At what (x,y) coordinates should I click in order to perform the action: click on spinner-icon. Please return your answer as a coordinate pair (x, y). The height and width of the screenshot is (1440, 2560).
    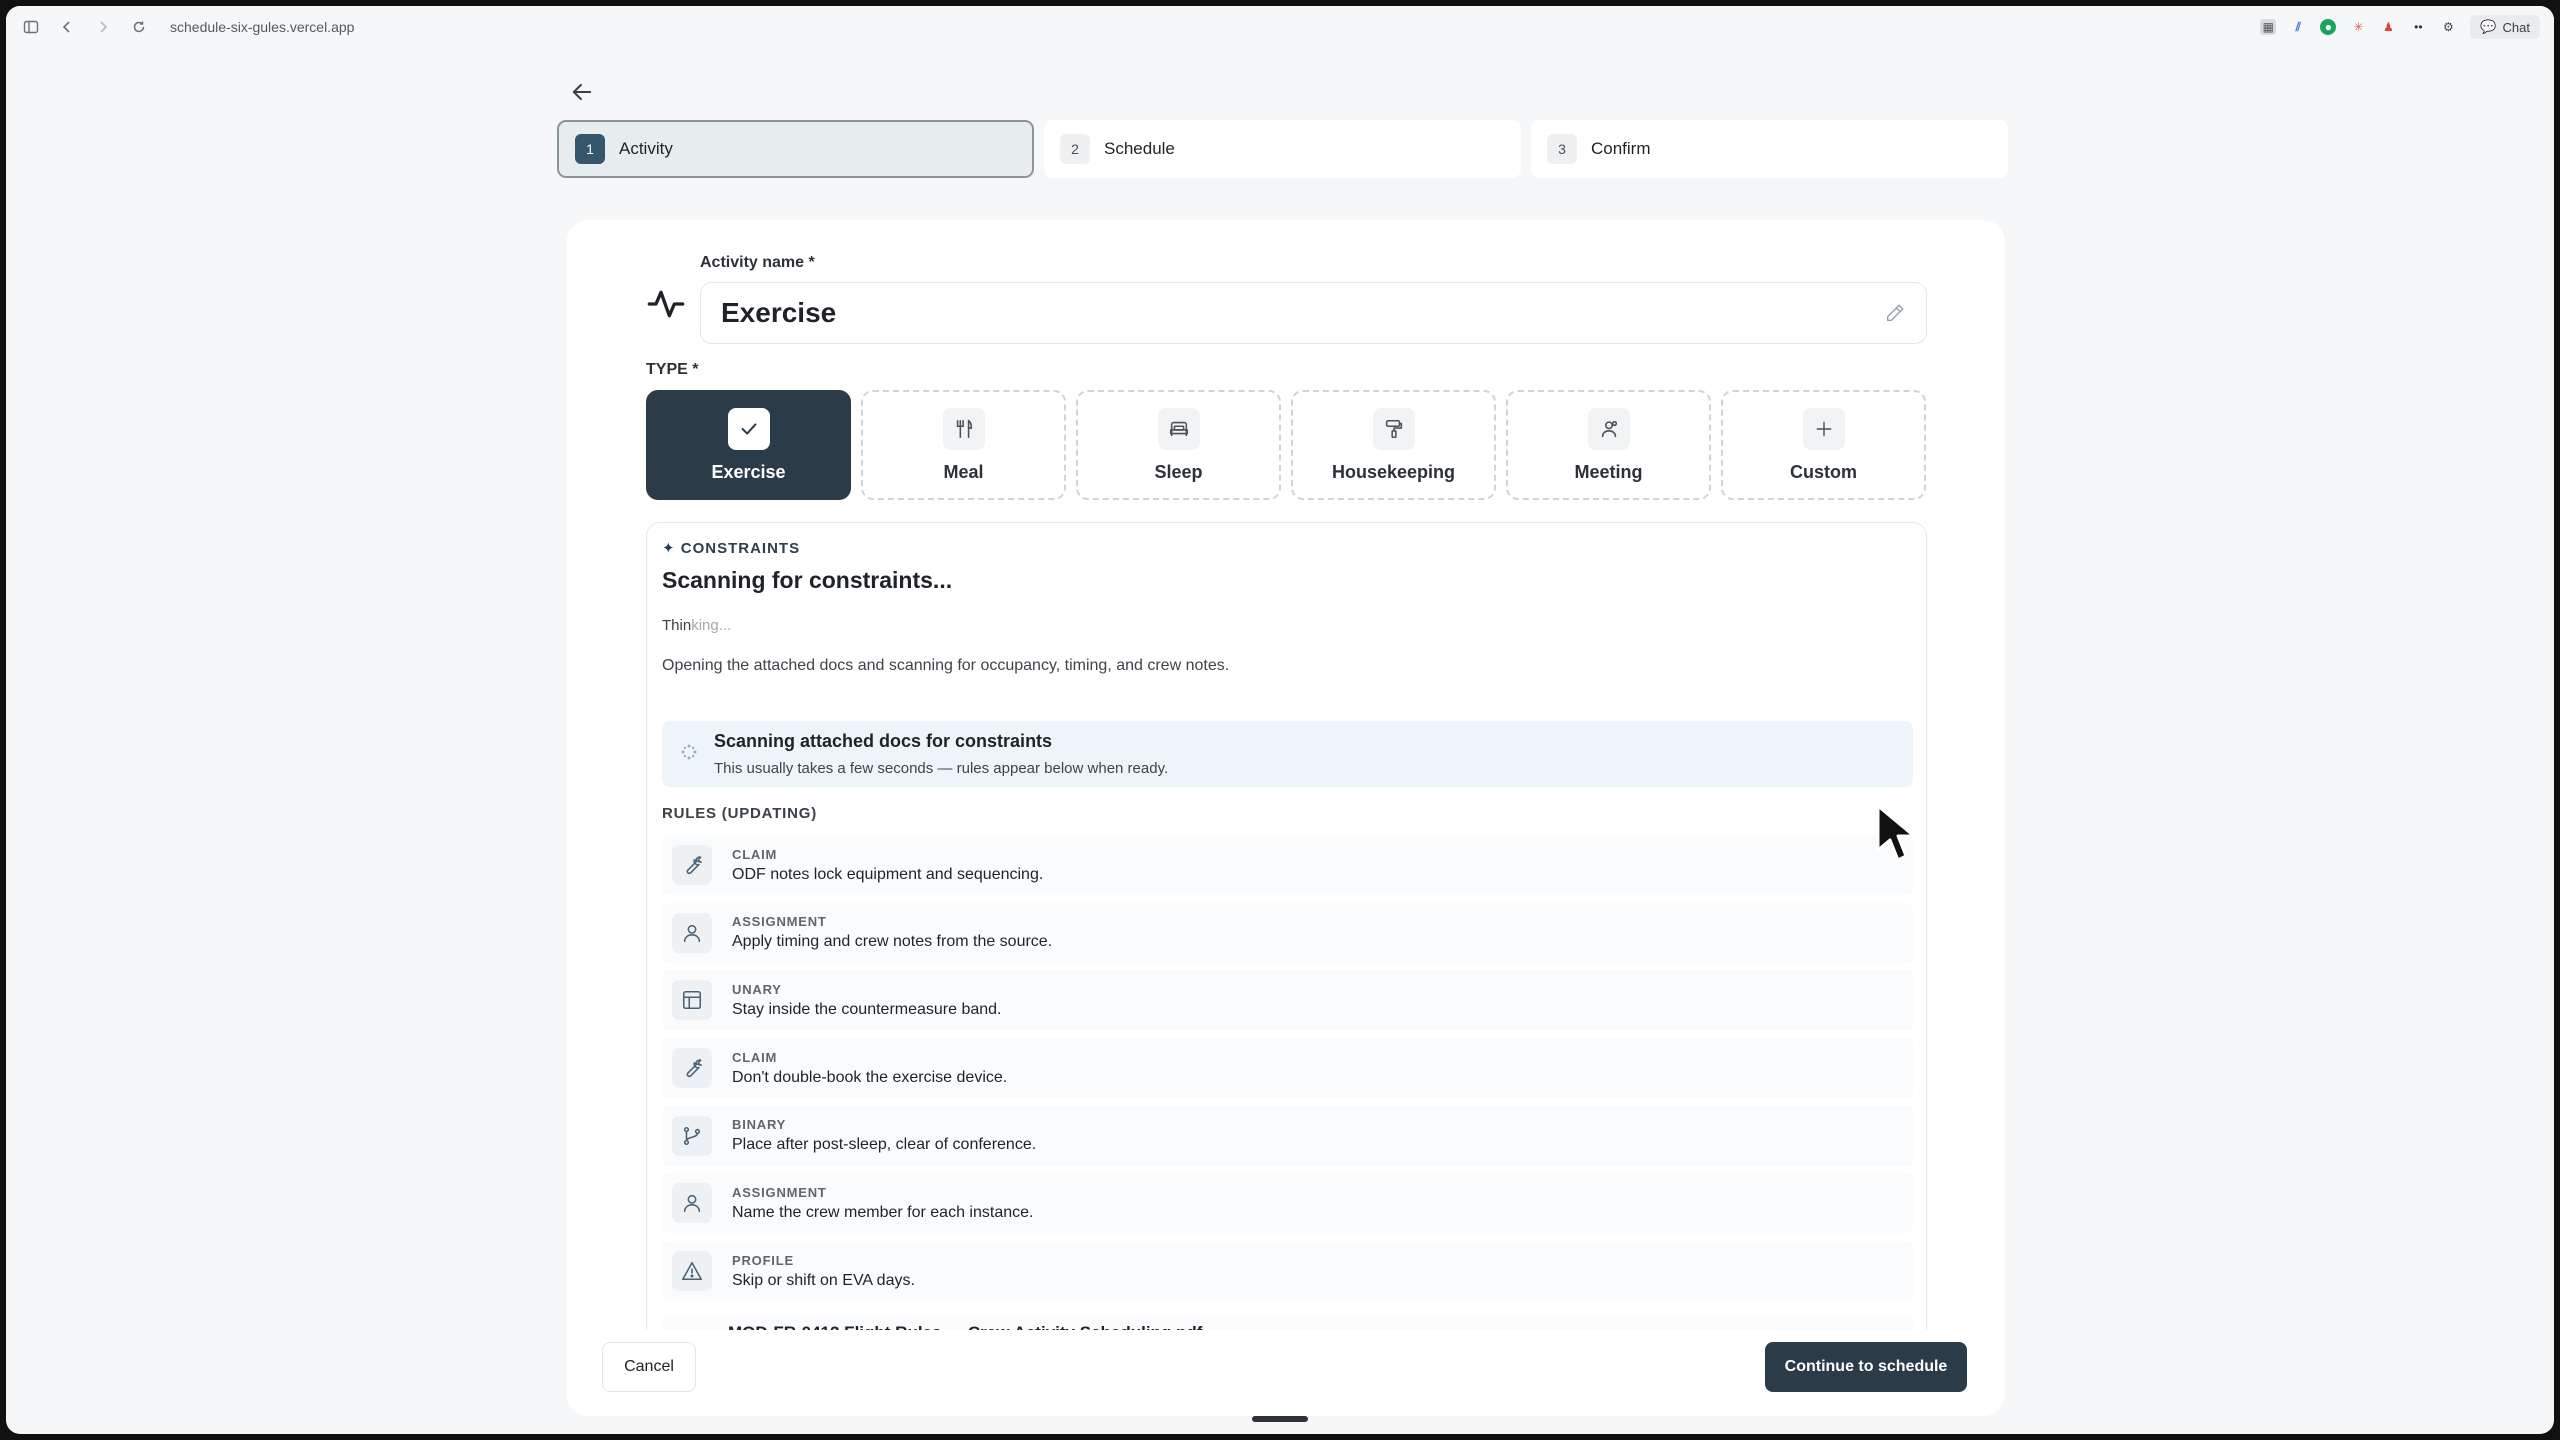
    Looking at the image, I should click on (689, 752).